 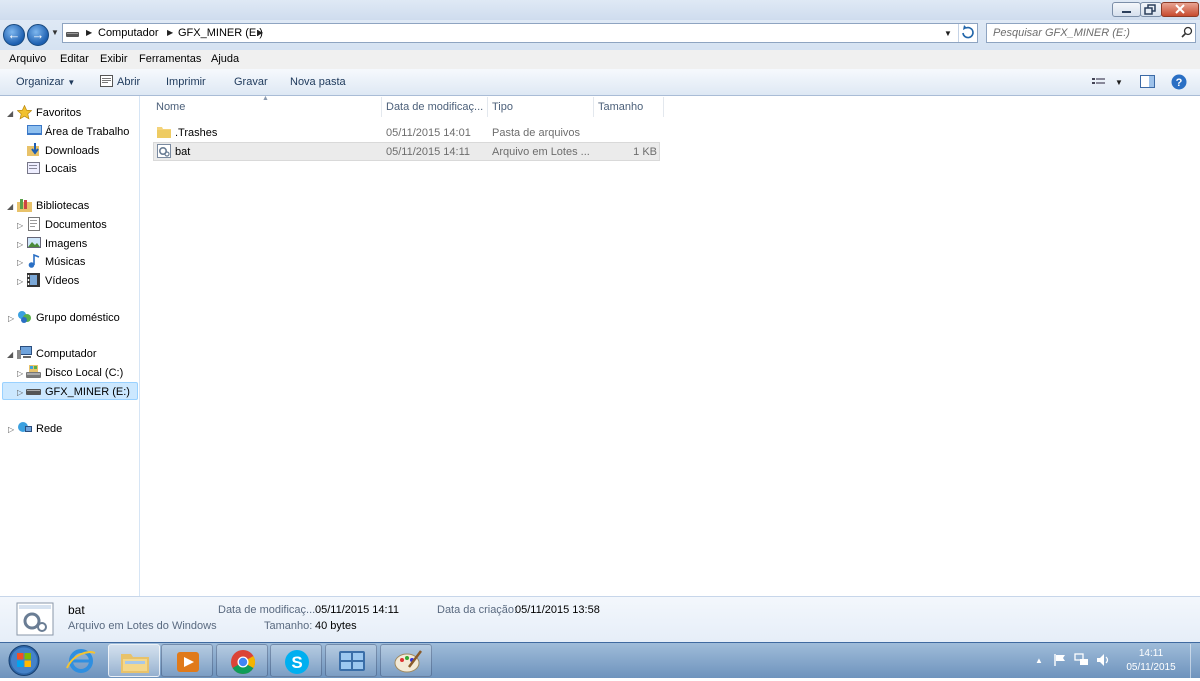 What do you see at coordinates (1061, 33) in the screenshot?
I see `search-placeholder: Pesquisar GFX_MINER (E:)` at bounding box center [1061, 33].